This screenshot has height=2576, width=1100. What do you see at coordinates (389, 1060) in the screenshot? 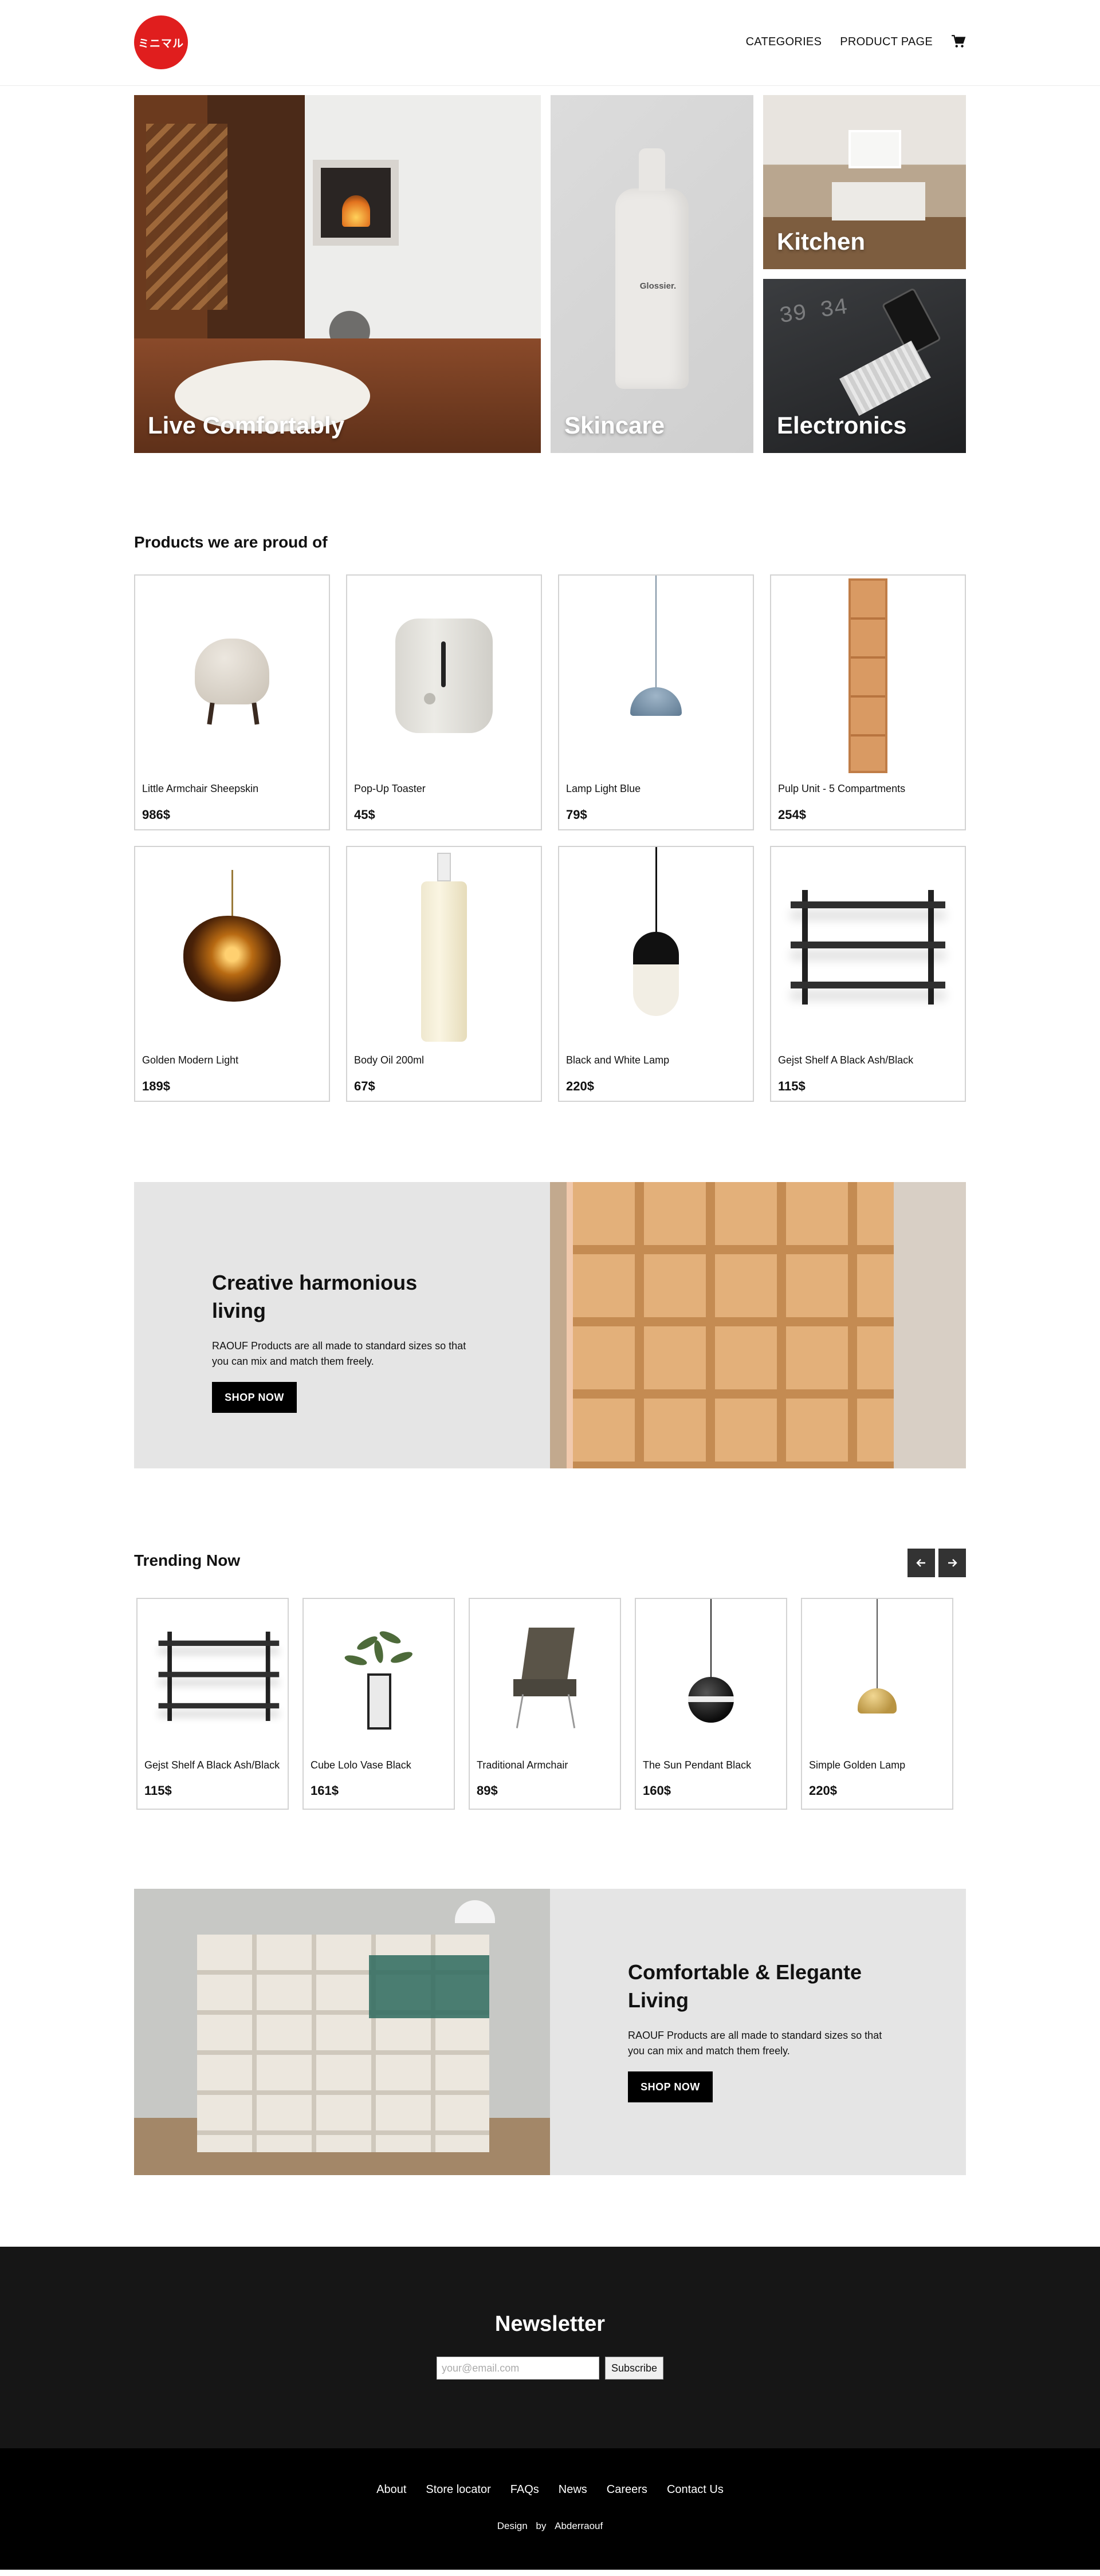
I see `product-name: Body Oil 200ml` at bounding box center [389, 1060].